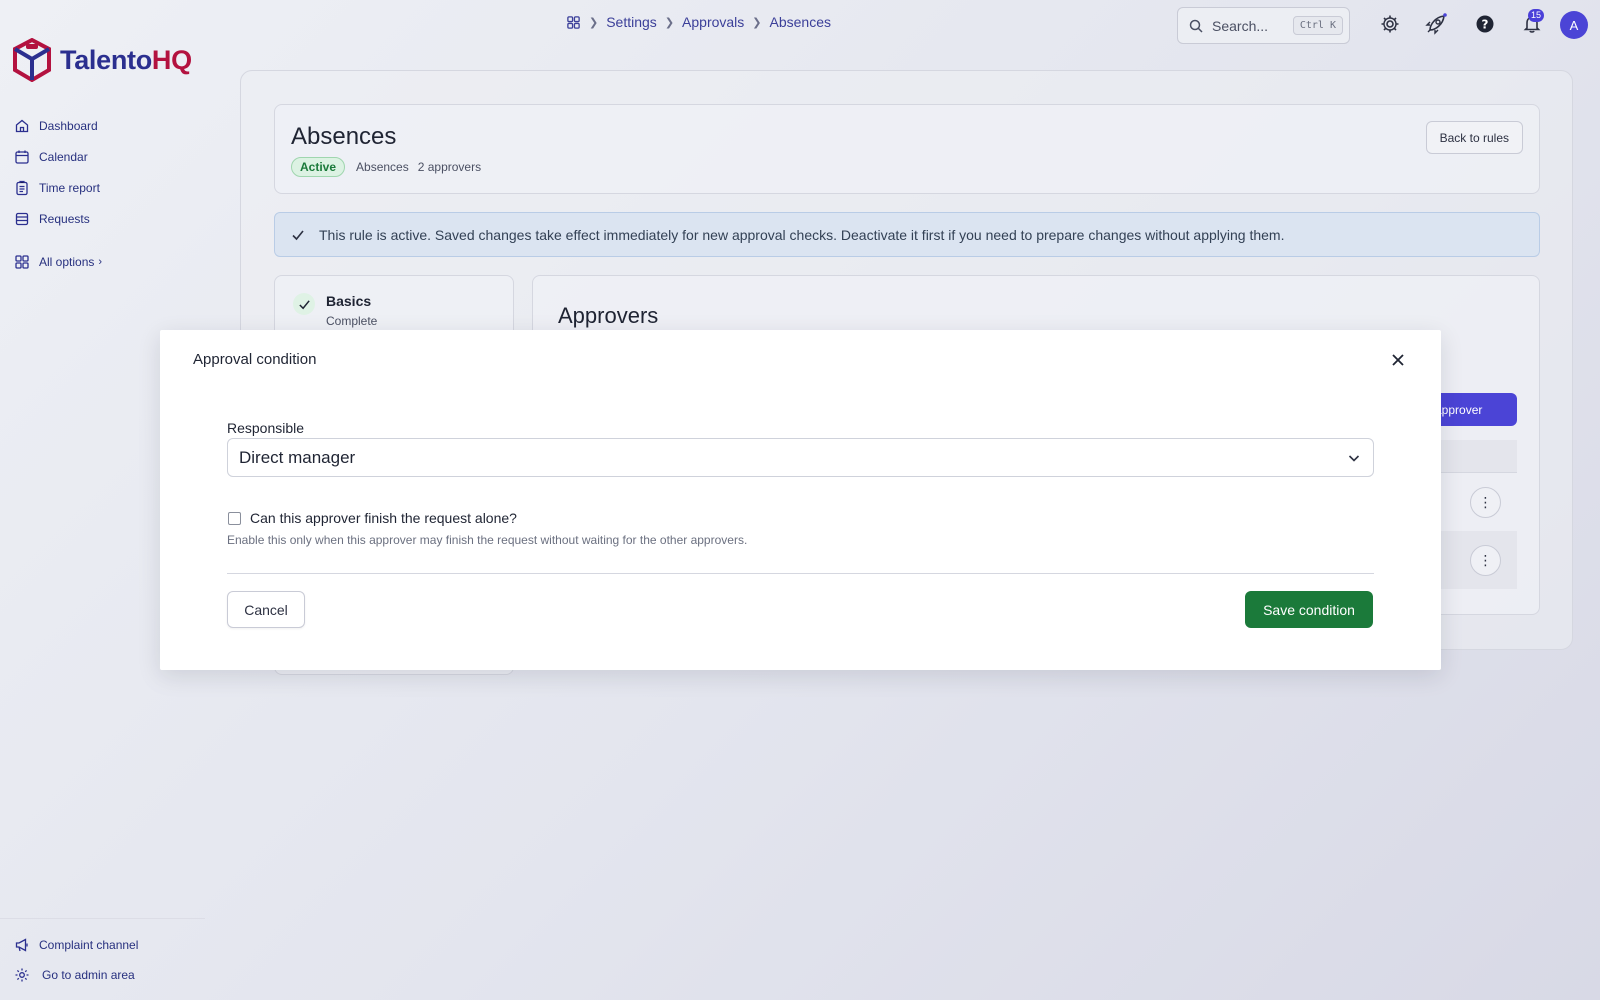 The image size is (1600, 1000). What do you see at coordinates (255, 359) in the screenshot?
I see `dialog-title: Approval condition` at bounding box center [255, 359].